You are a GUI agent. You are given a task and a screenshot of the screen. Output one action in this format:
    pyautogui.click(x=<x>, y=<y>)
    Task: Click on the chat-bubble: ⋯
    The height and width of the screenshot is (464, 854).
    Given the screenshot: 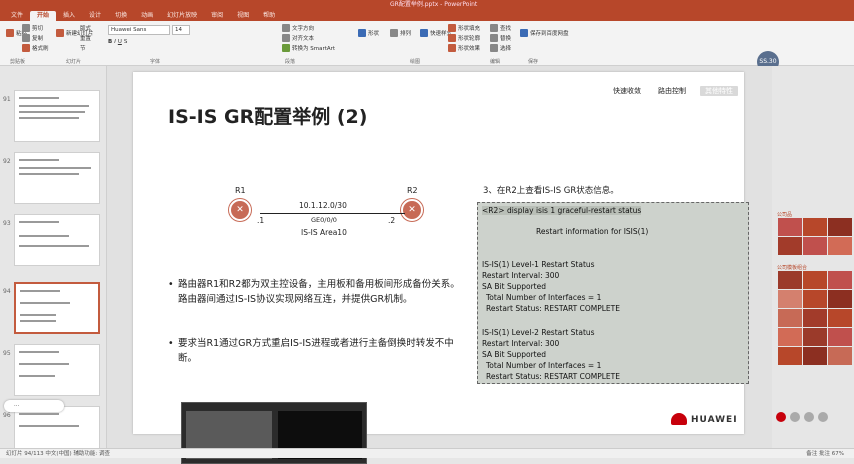 What is the action you would take?
    pyautogui.click(x=34, y=406)
    